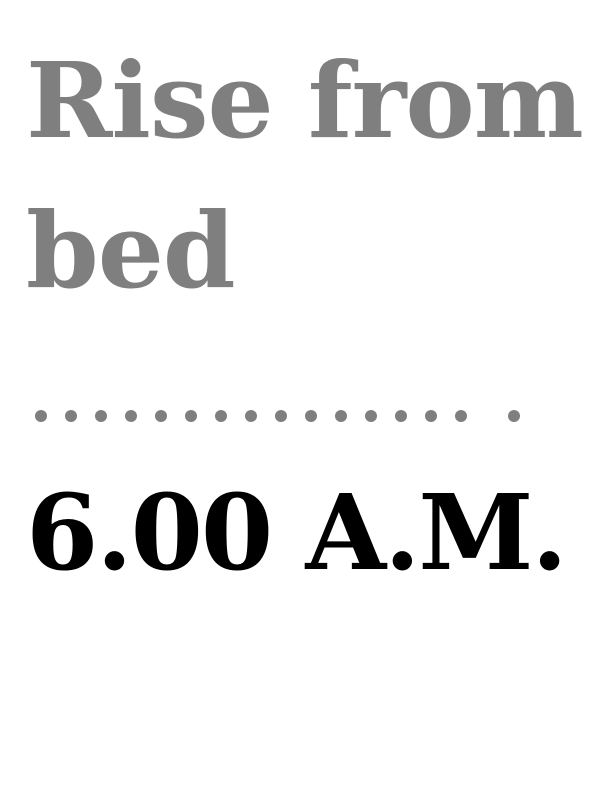  What do you see at coordinates (297, 532) in the screenshot?
I see `time-value: 6.00 A.M.` at bounding box center [297, 532].